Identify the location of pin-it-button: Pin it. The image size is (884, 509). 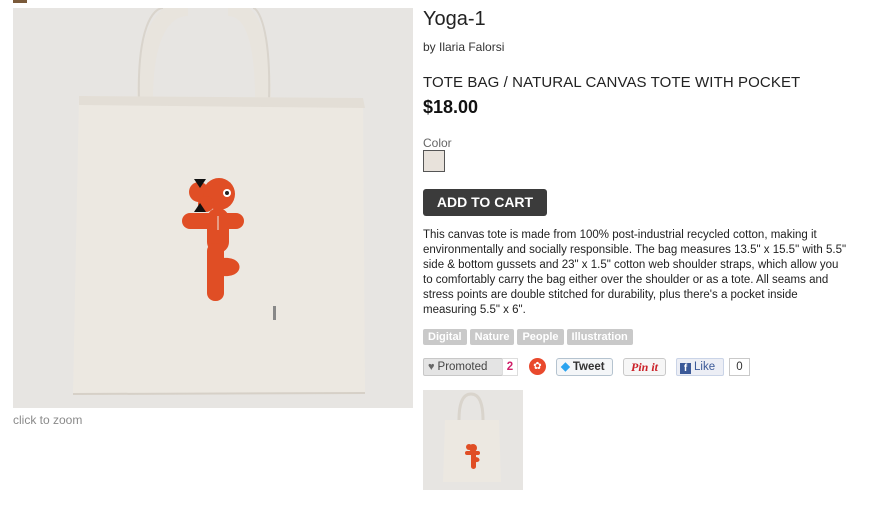
(644, 367).